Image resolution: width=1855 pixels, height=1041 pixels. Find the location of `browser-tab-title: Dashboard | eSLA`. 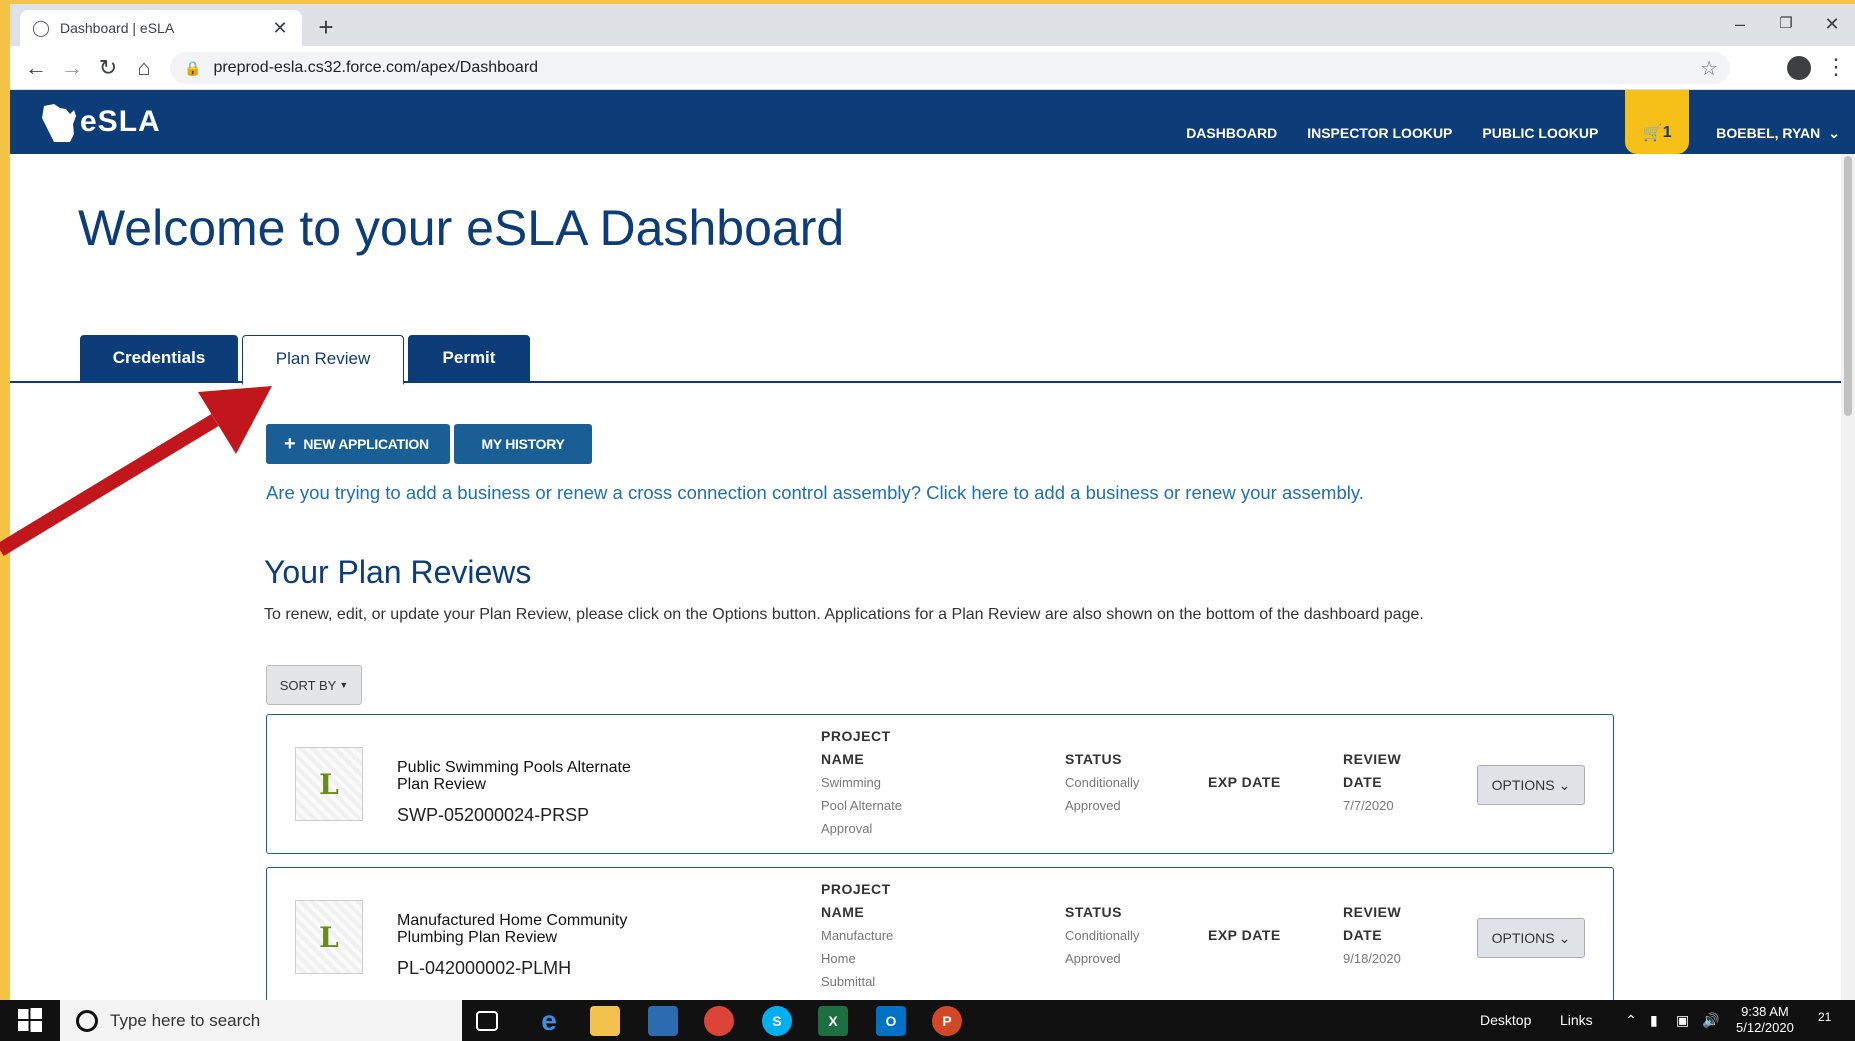

browser-tab-title: Dashboard | eSLA is located at coordinates (117, 28).